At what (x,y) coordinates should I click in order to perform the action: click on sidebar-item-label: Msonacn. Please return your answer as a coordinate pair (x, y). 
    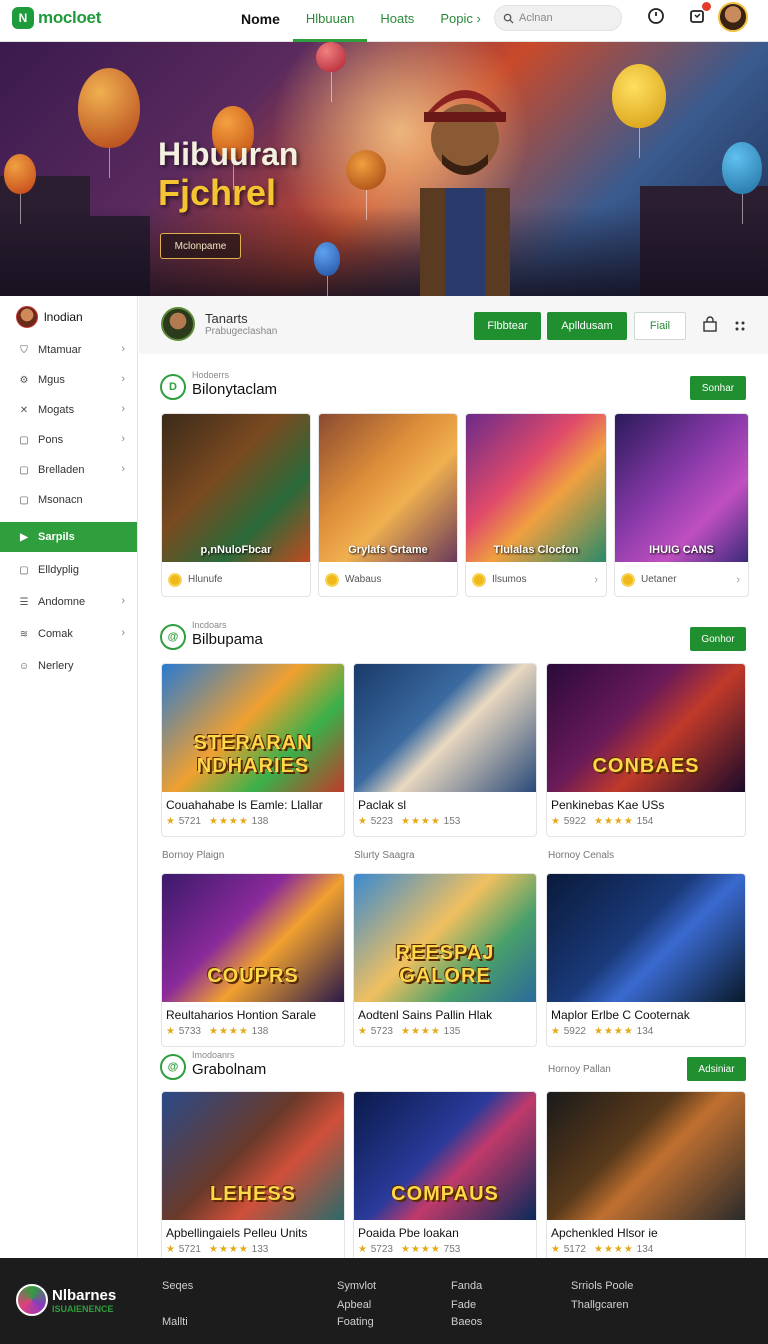
    Looking at the image, I should click on (60, 500).